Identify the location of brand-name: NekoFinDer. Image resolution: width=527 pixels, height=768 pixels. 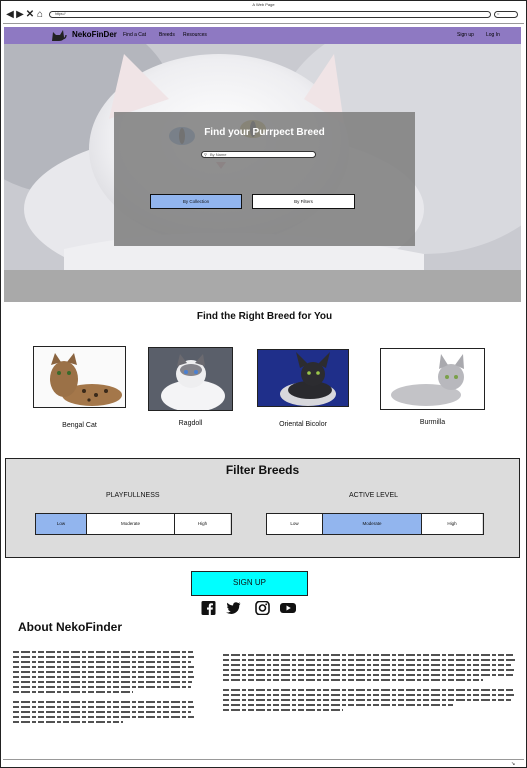
(94, 34).